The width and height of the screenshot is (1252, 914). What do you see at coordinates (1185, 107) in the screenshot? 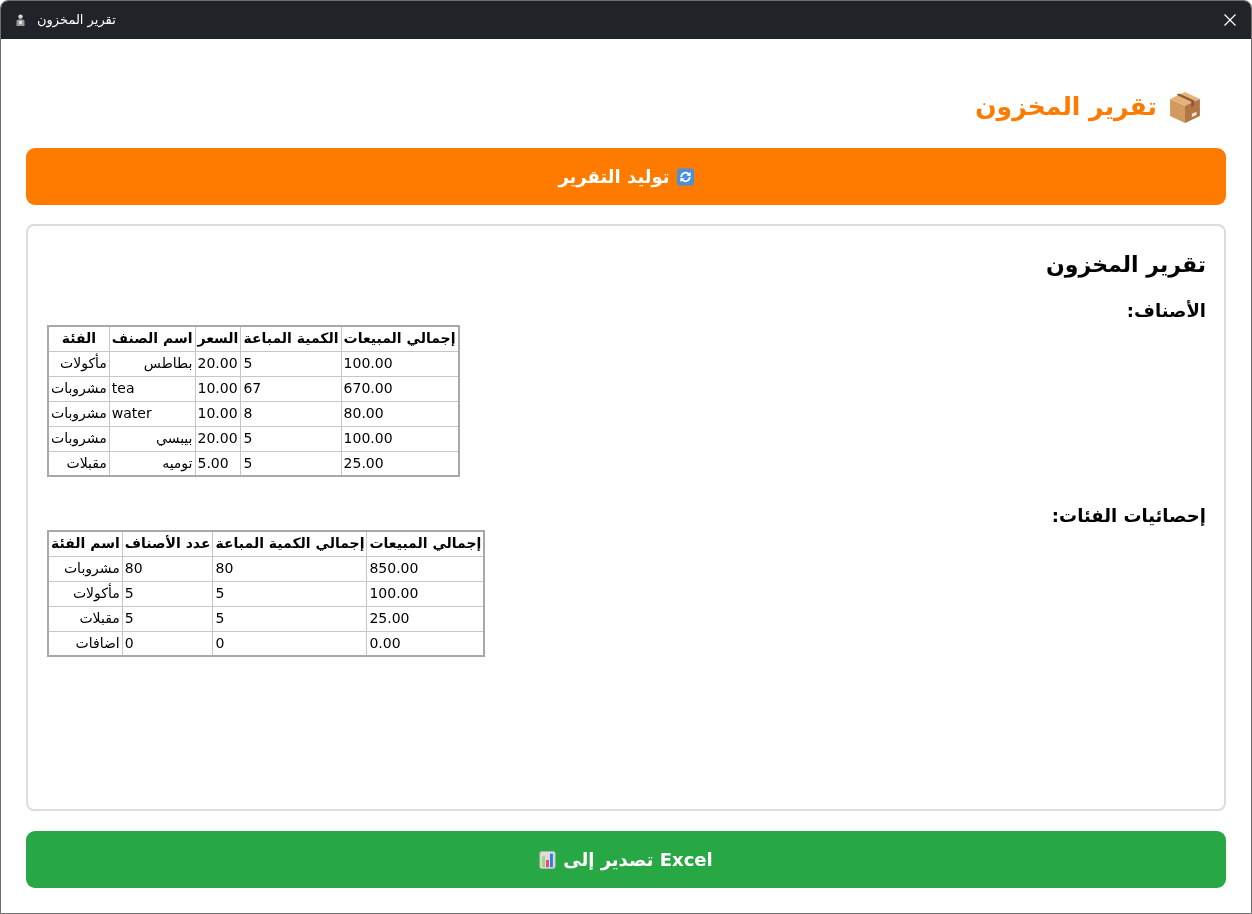
I see `package-box-icon` at bounding box center [1185, 107].